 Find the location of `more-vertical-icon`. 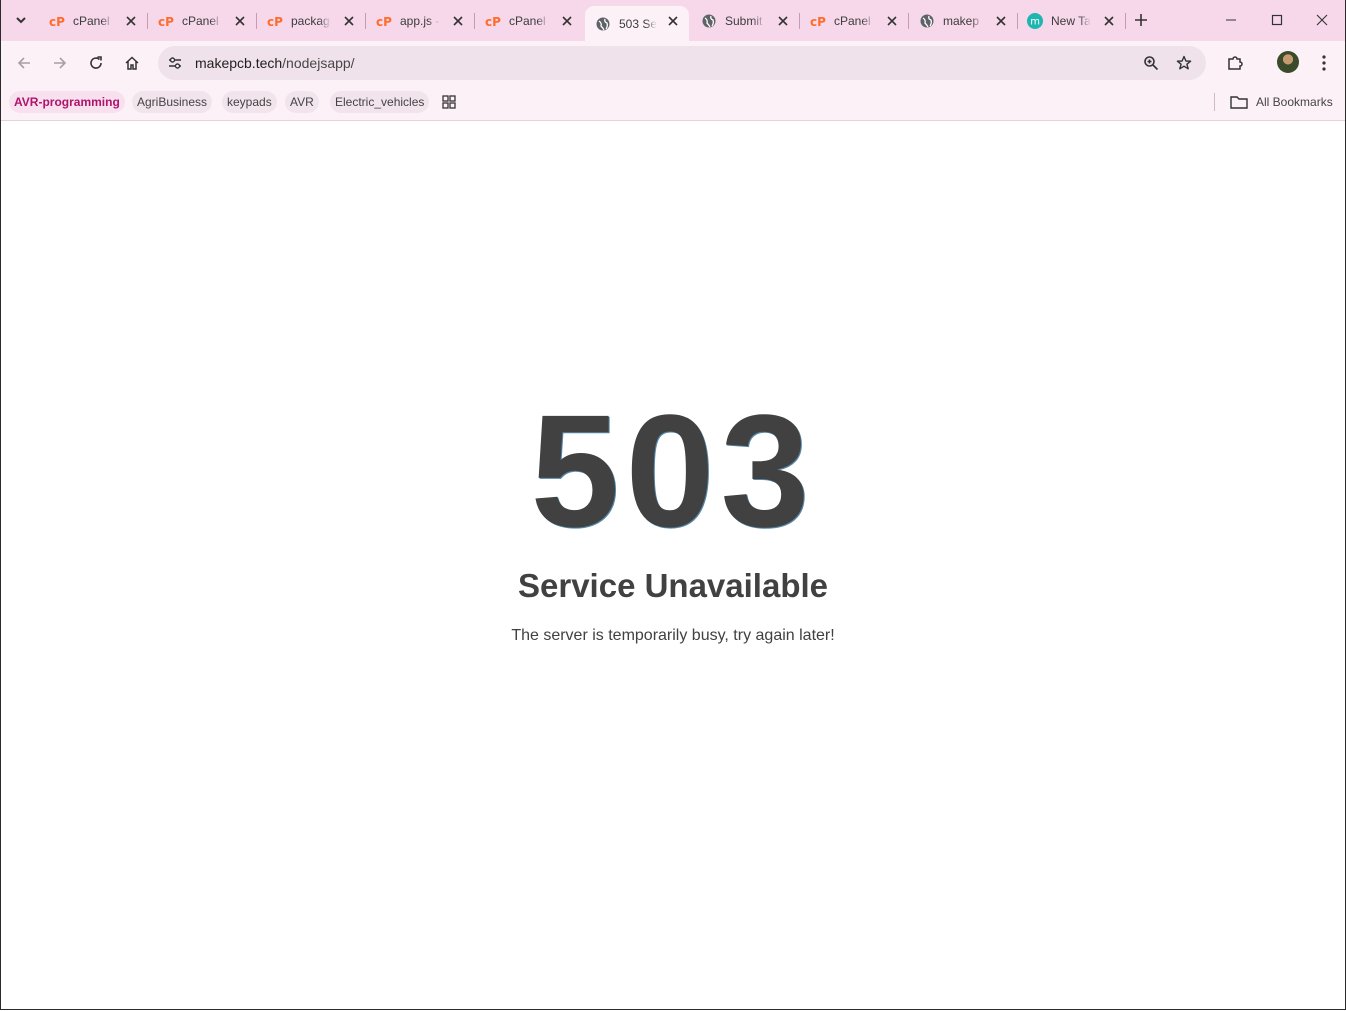

more-vertical-icon is located at coordinates (1324, 63).